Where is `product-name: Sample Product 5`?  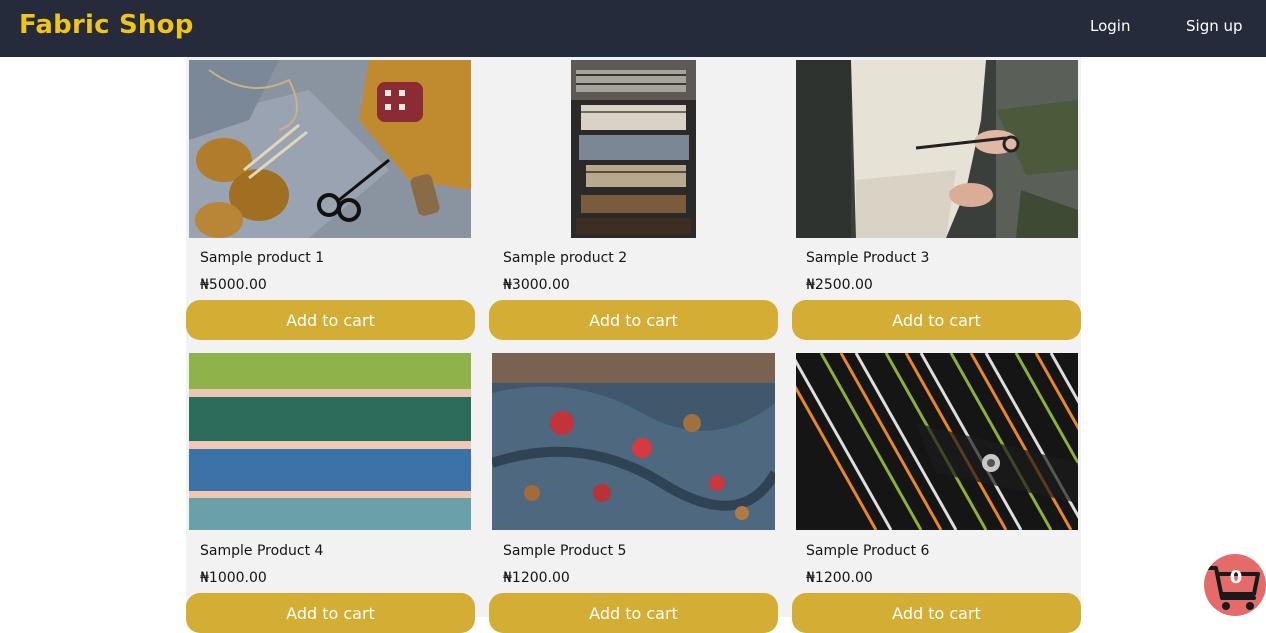 product-name: Sample Product 5 is located at coordinates (565, 551).